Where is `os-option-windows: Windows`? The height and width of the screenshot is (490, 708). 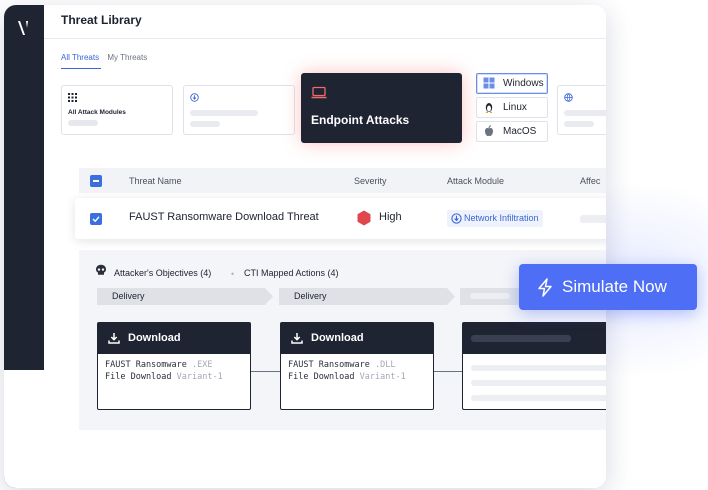 os-option-windows: Windows is located at coordinates (512, 83).